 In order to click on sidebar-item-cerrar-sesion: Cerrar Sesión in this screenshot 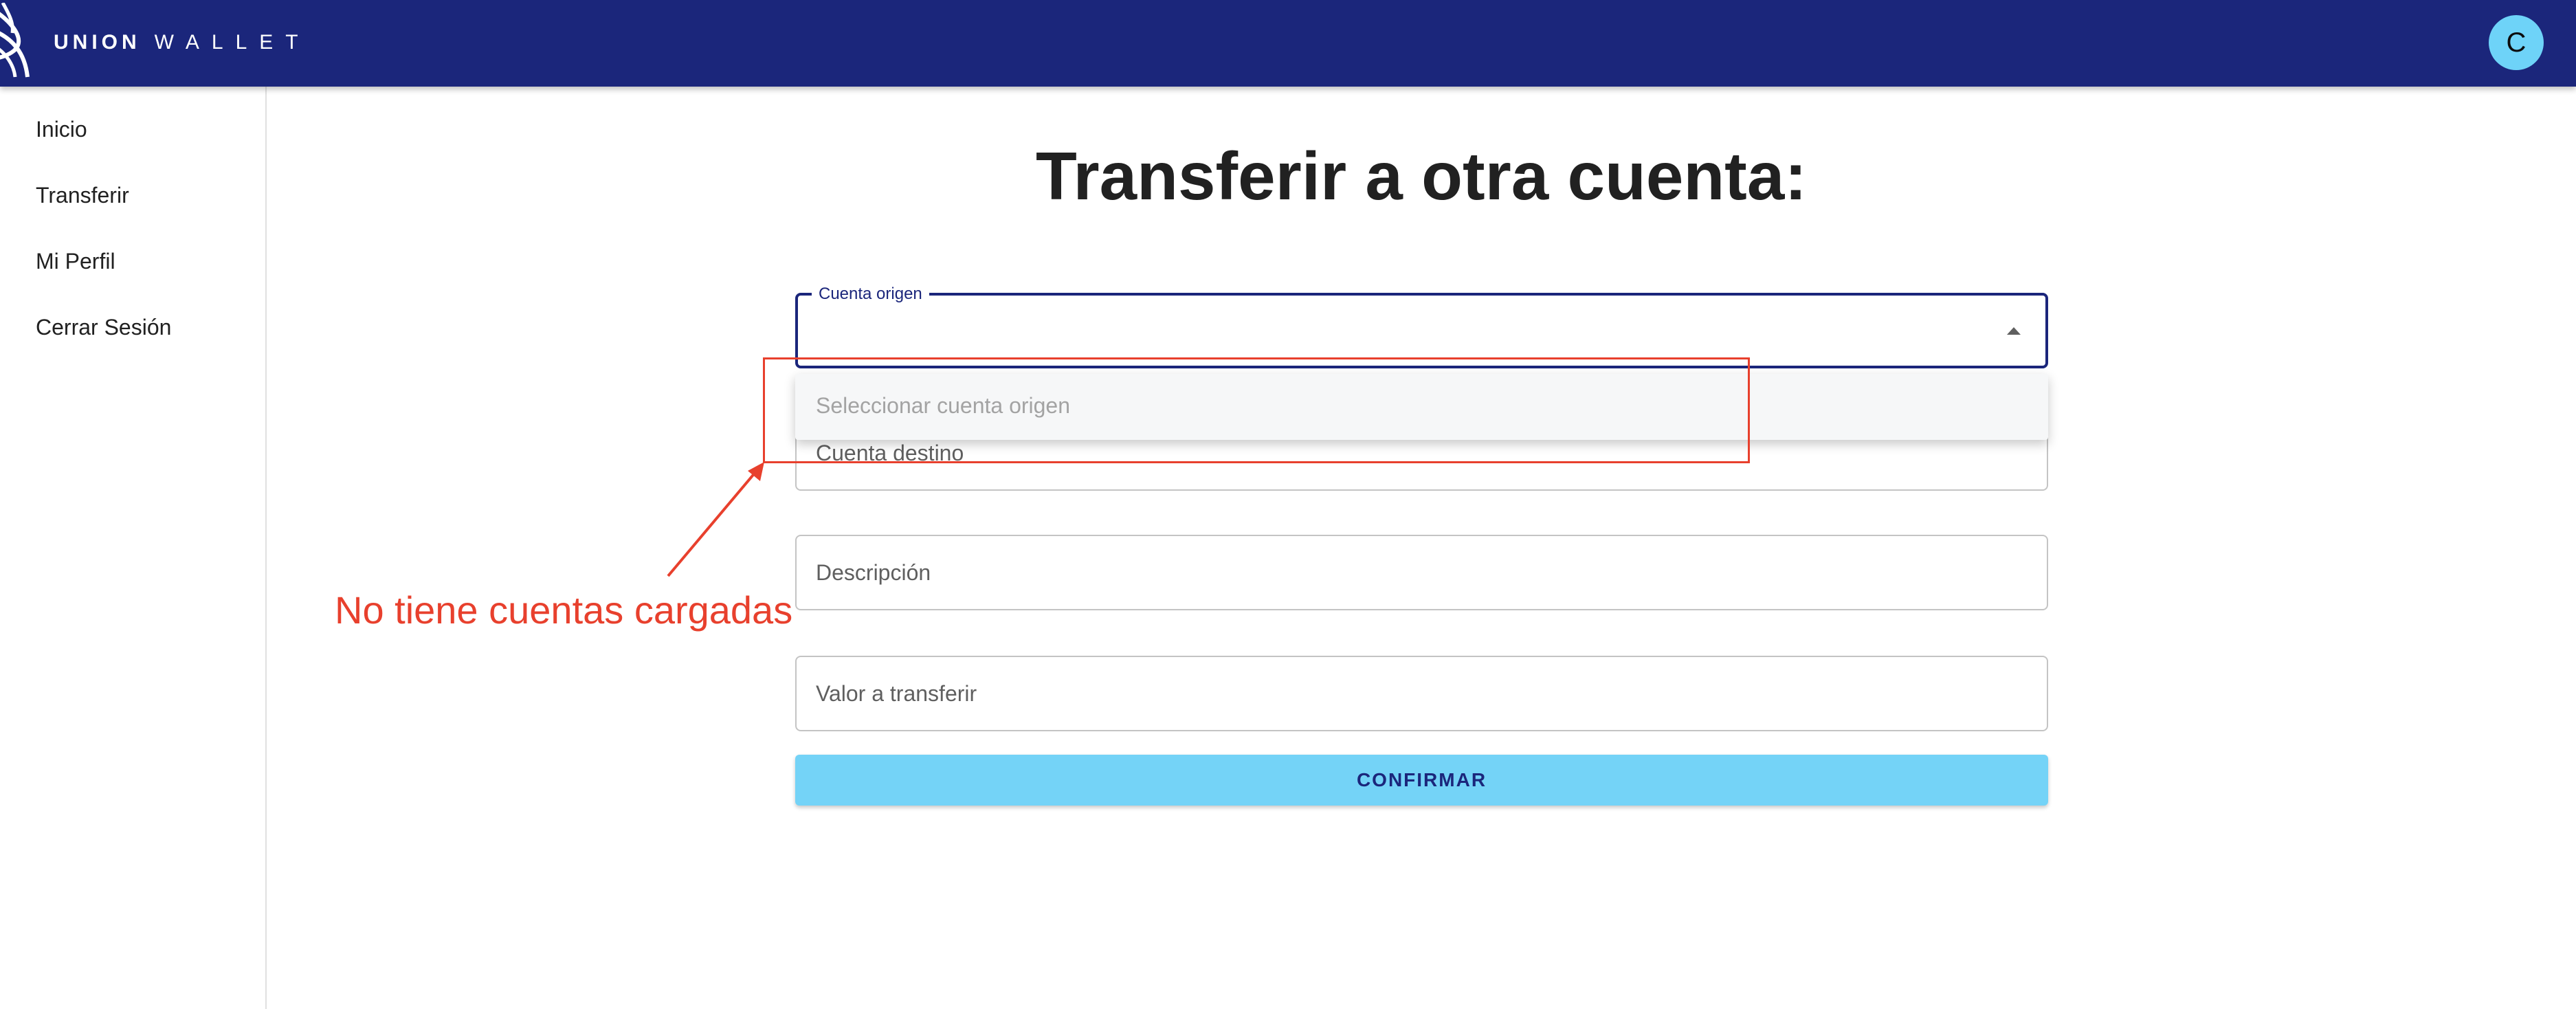, I will do `click(103, 327)`.